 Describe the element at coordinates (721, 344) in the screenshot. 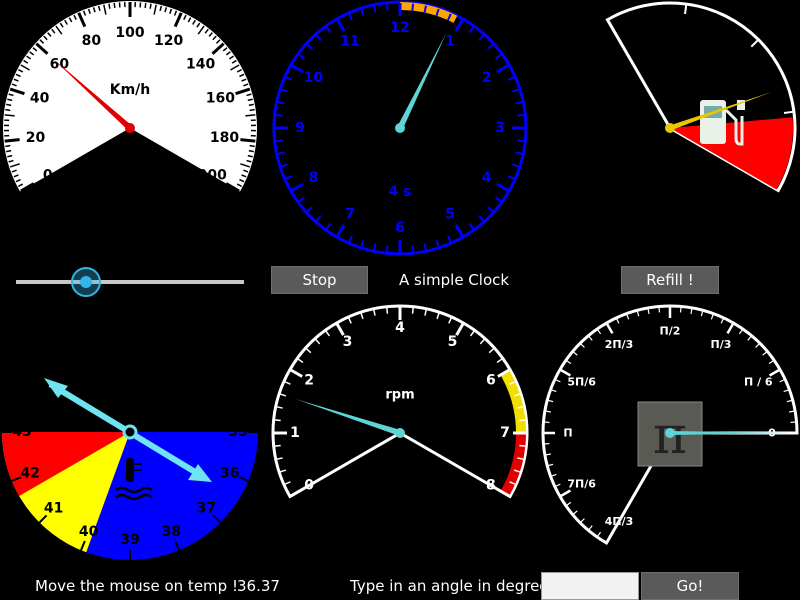

I see `angle-tick-label: Π/3` at that location.